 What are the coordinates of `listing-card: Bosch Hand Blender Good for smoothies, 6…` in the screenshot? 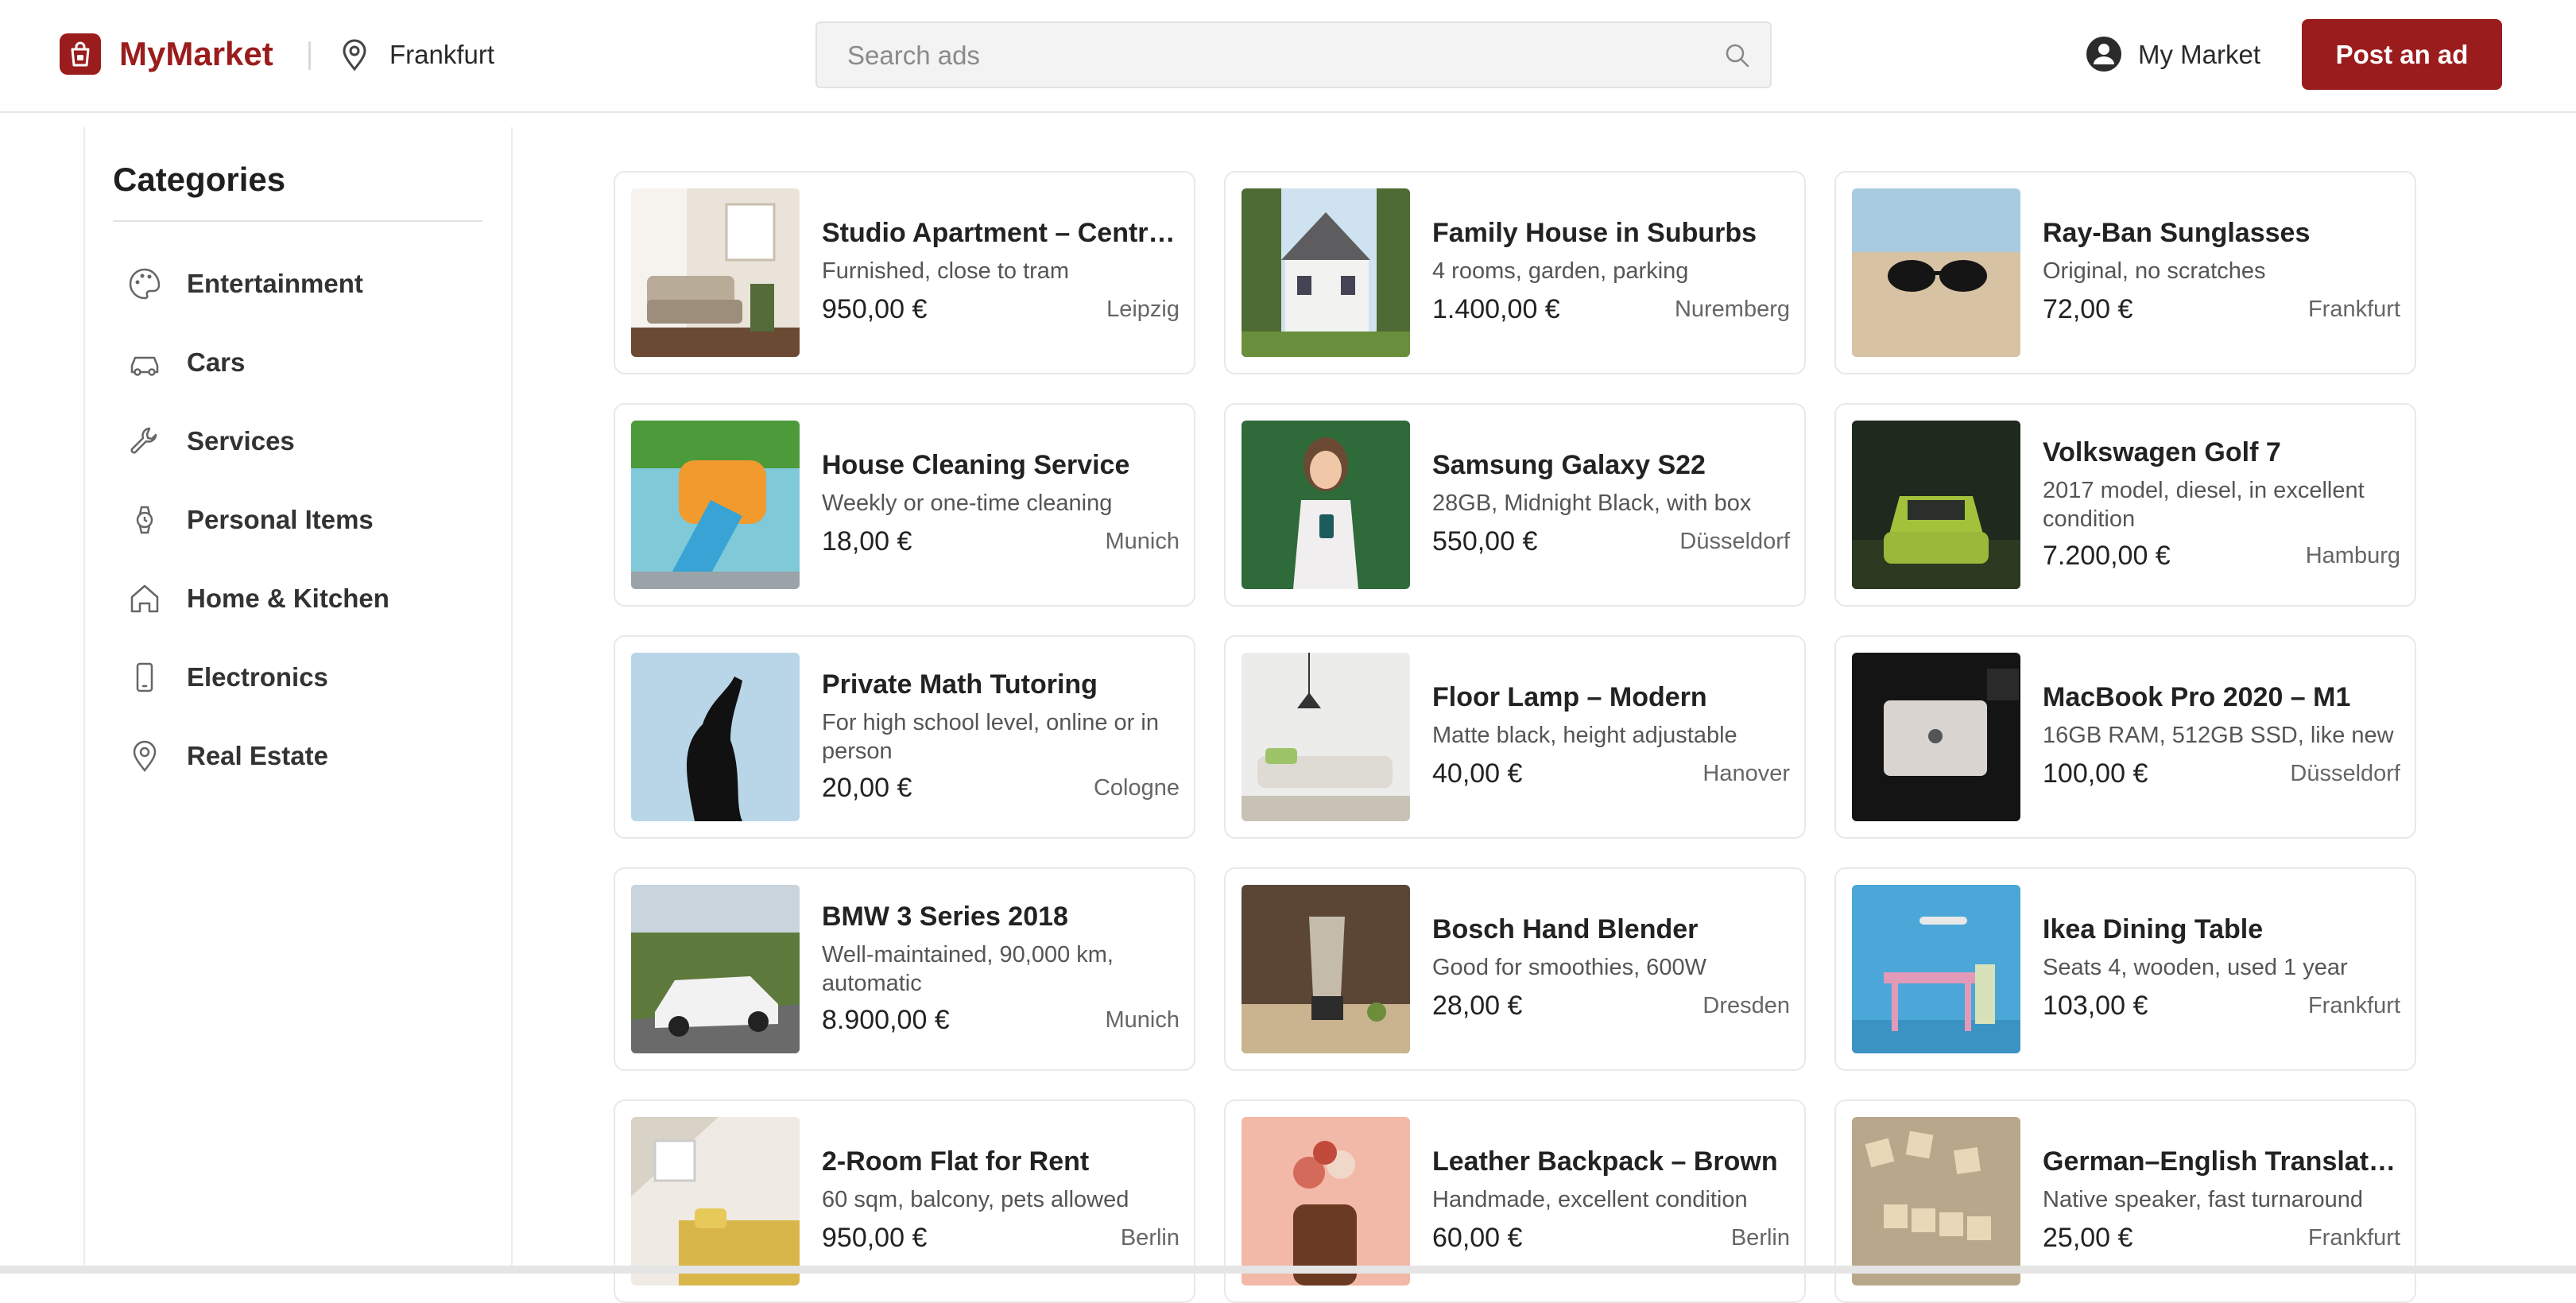 It's located at (1515, 969).